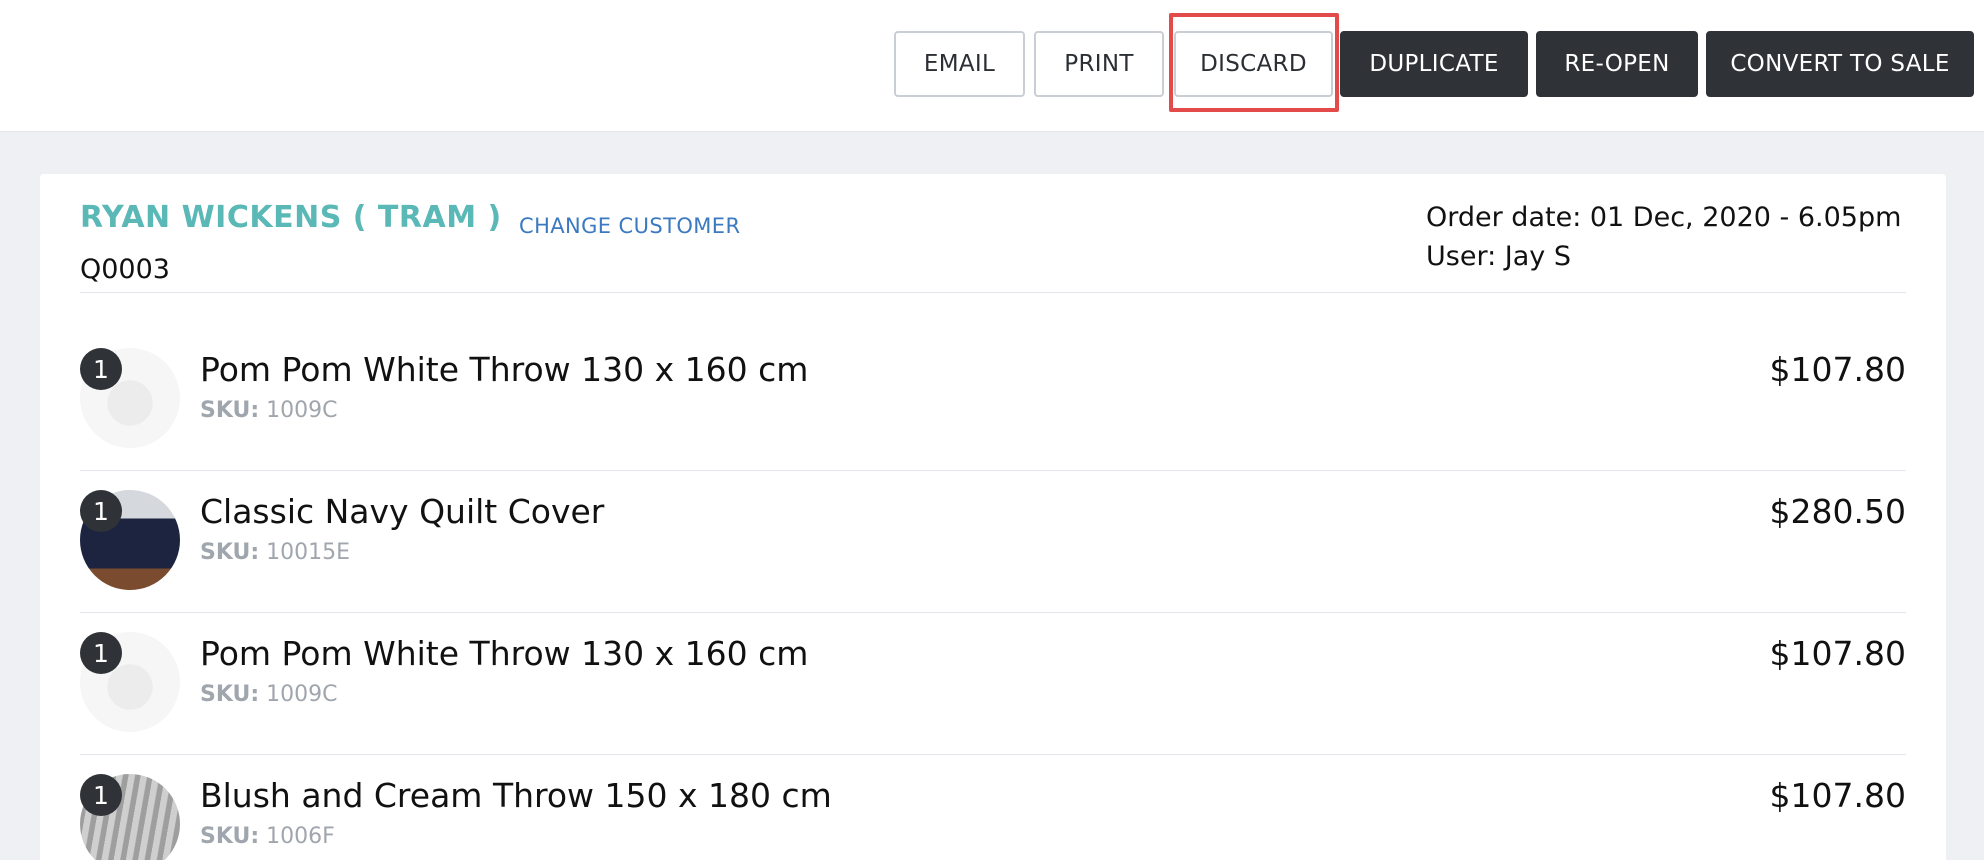 The width and height of the screenshot is (1984, 860). I want to click on item-sku: SKU: 10015E, so click(275, 552).